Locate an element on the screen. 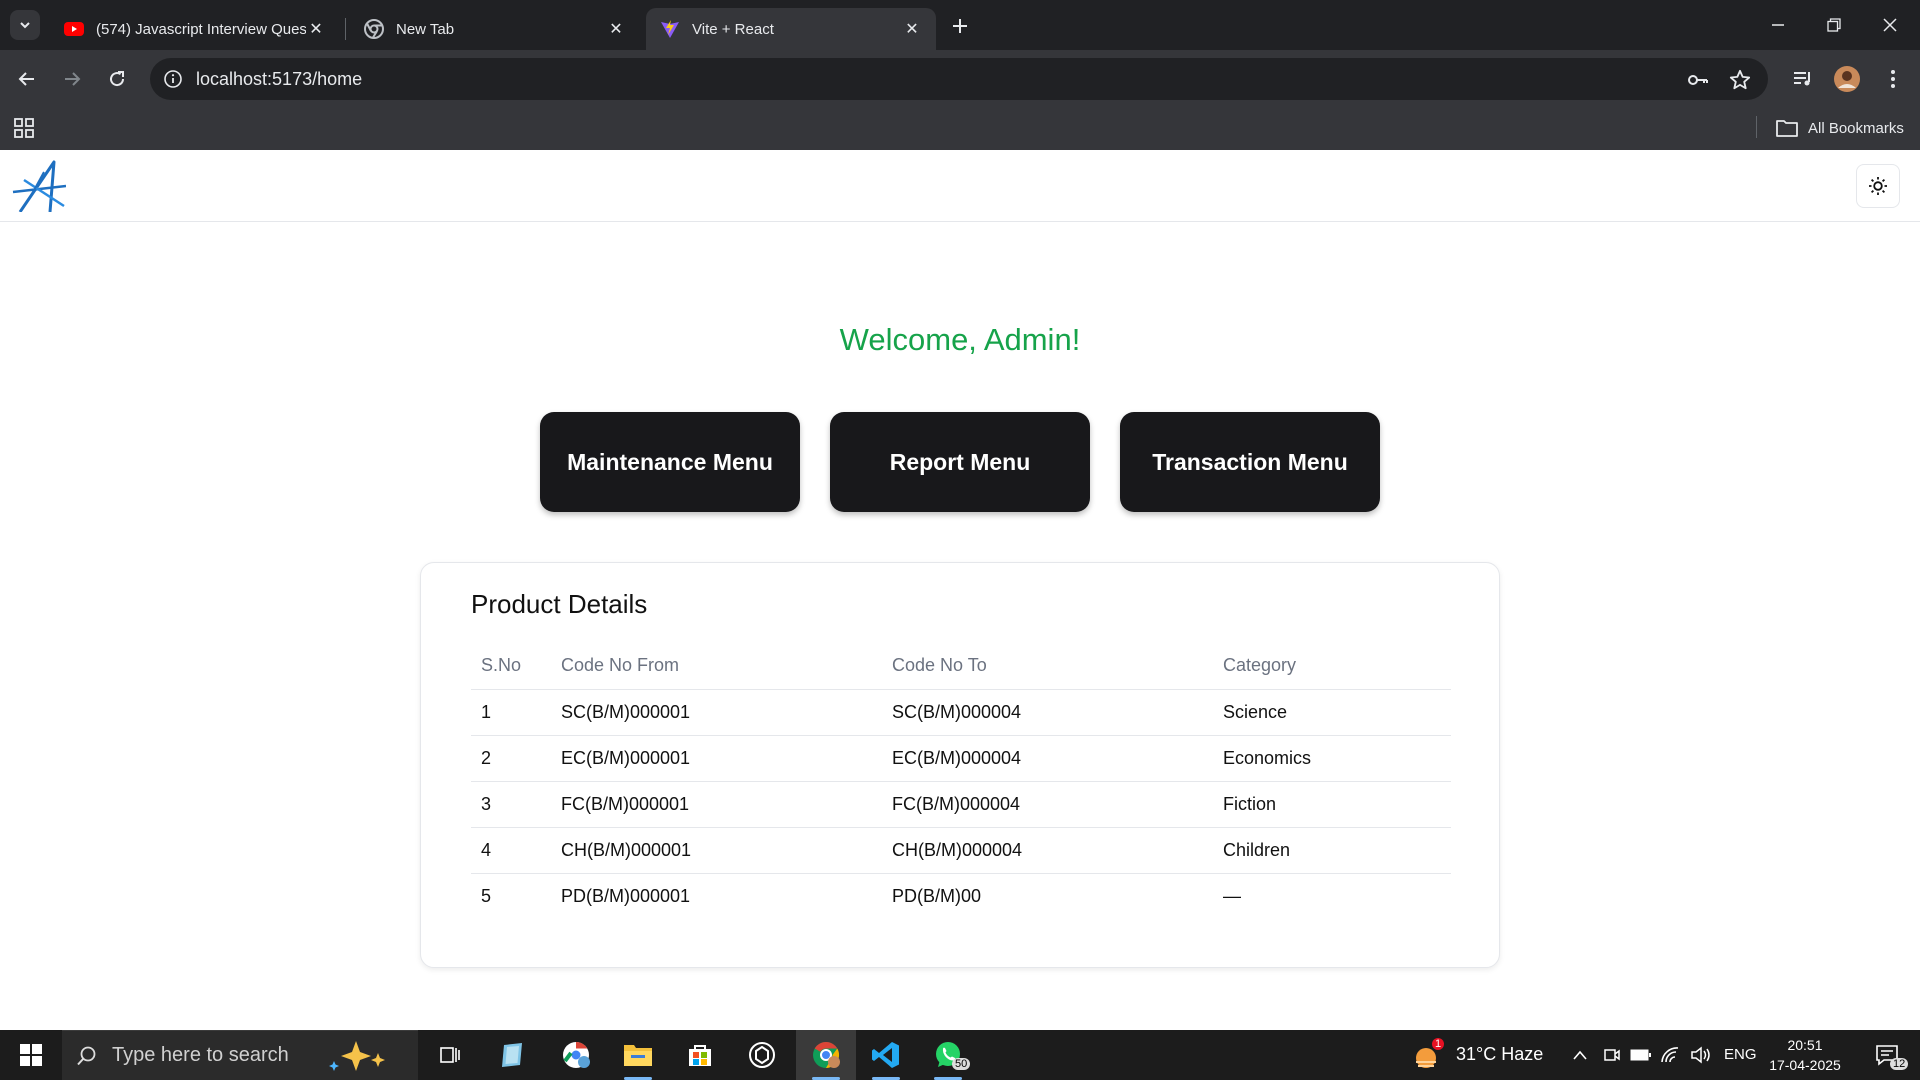  clock-date: 17-04-2025 is located at coordinates (1805, 1065).